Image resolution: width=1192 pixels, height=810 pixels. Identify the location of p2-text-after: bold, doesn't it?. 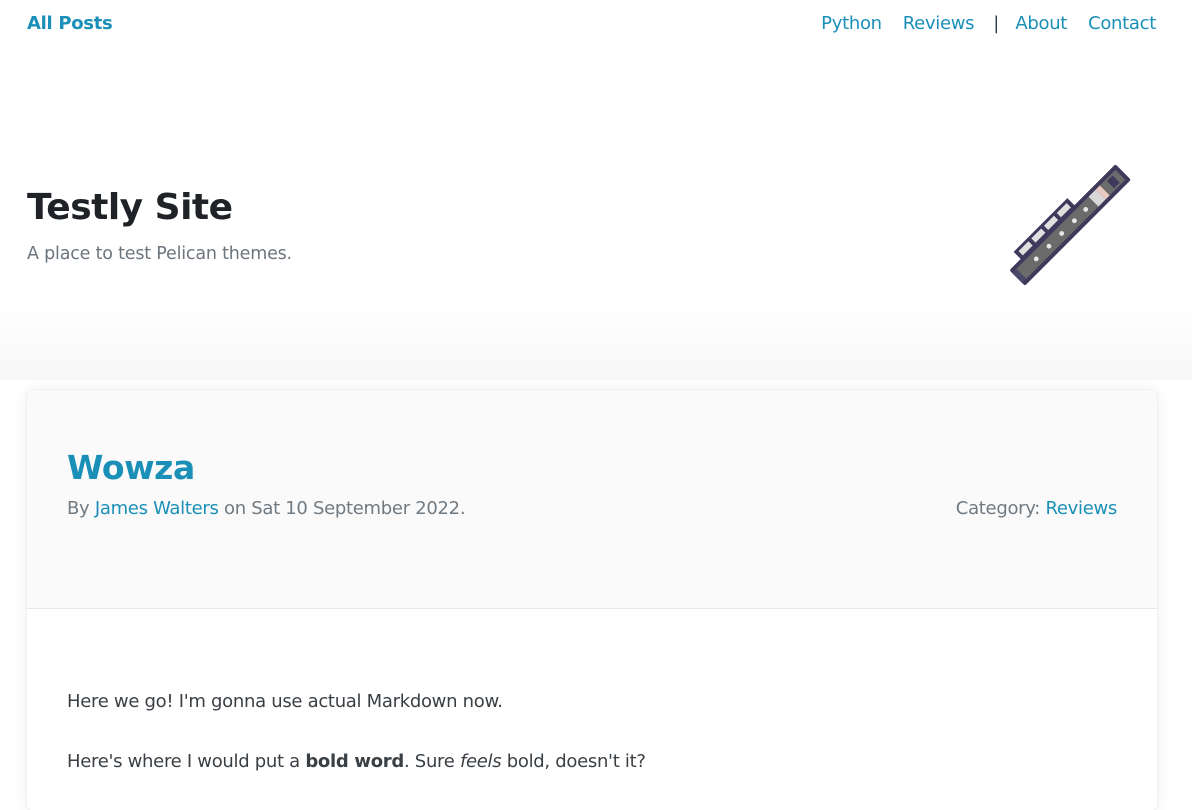
(573, 761).